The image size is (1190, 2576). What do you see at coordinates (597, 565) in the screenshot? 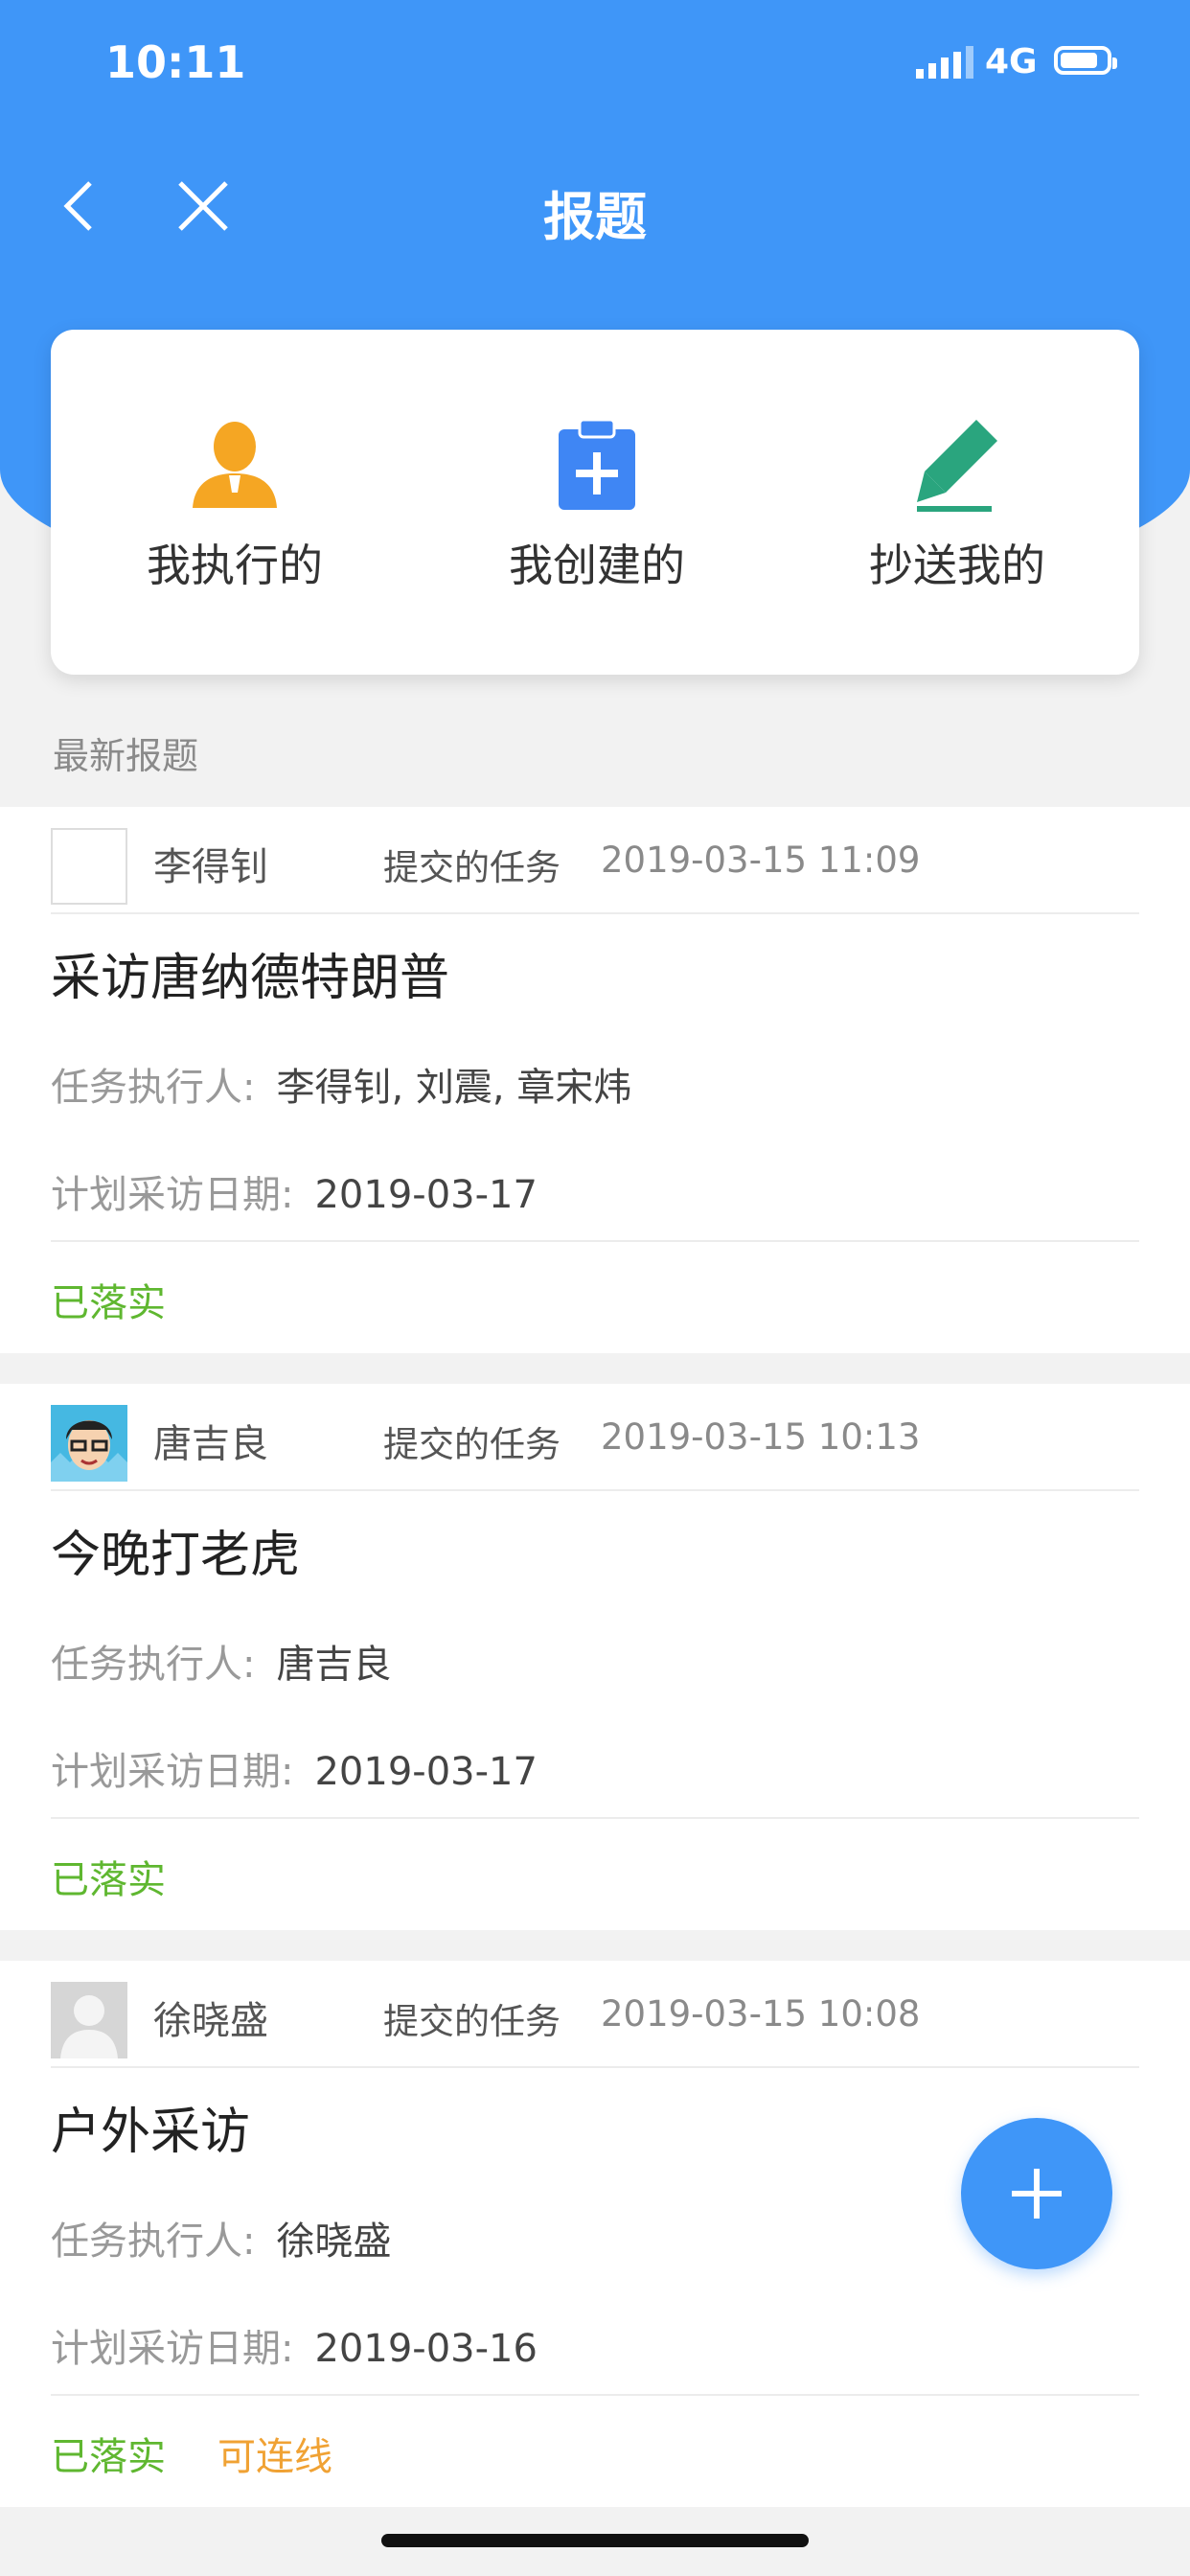
I see `quick-action-label: 我创建的` at bounding box center [597, 565].